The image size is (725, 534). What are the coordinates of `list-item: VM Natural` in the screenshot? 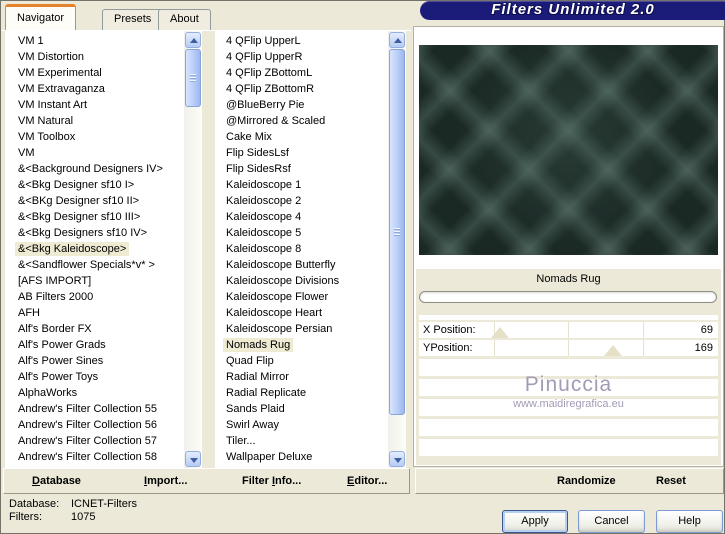 It's located at (94, 121).